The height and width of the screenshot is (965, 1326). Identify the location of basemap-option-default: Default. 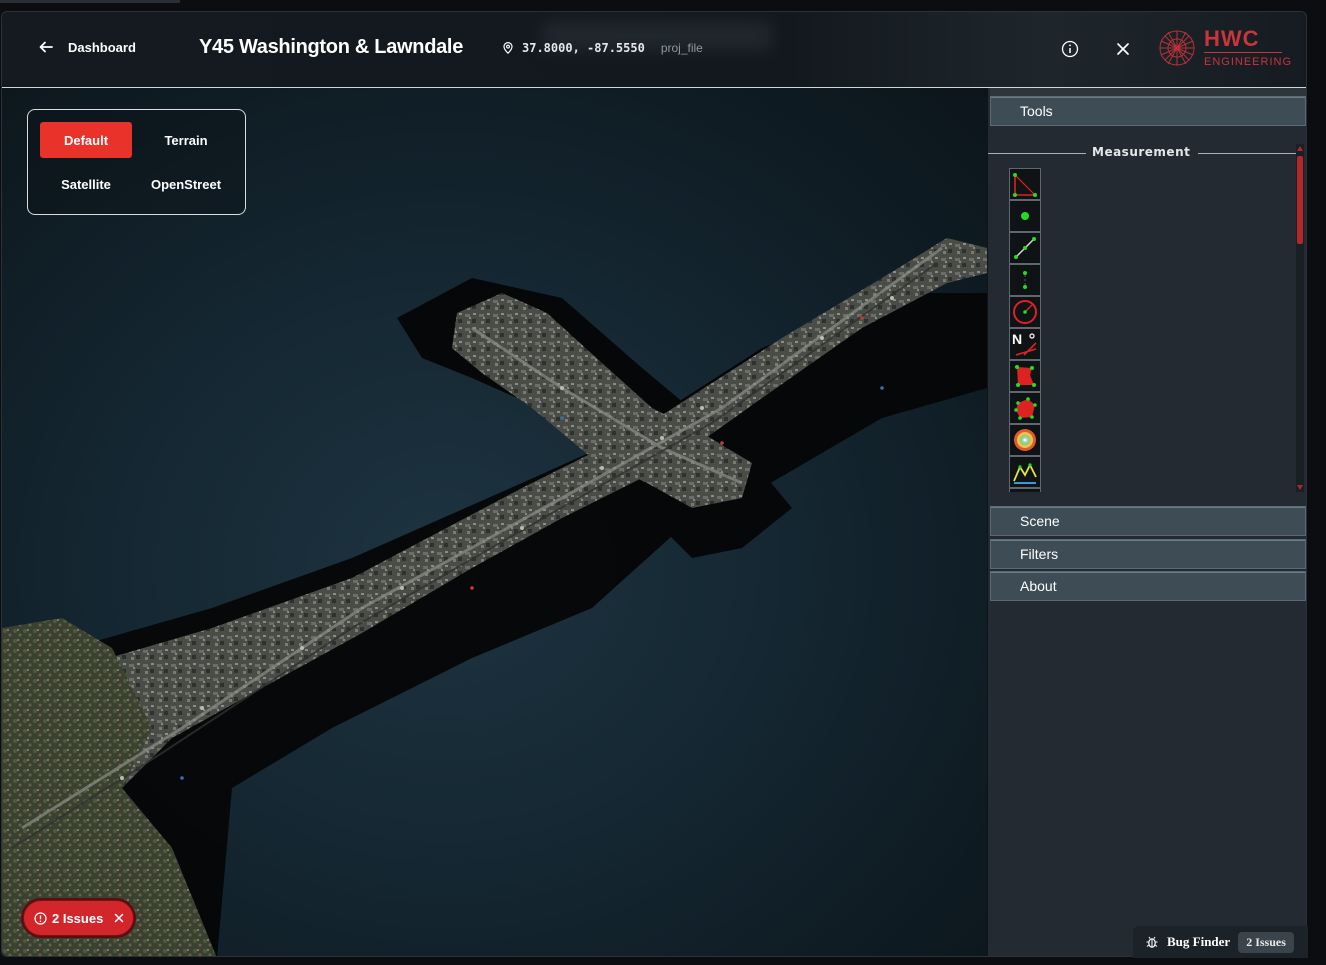
(86, 140).